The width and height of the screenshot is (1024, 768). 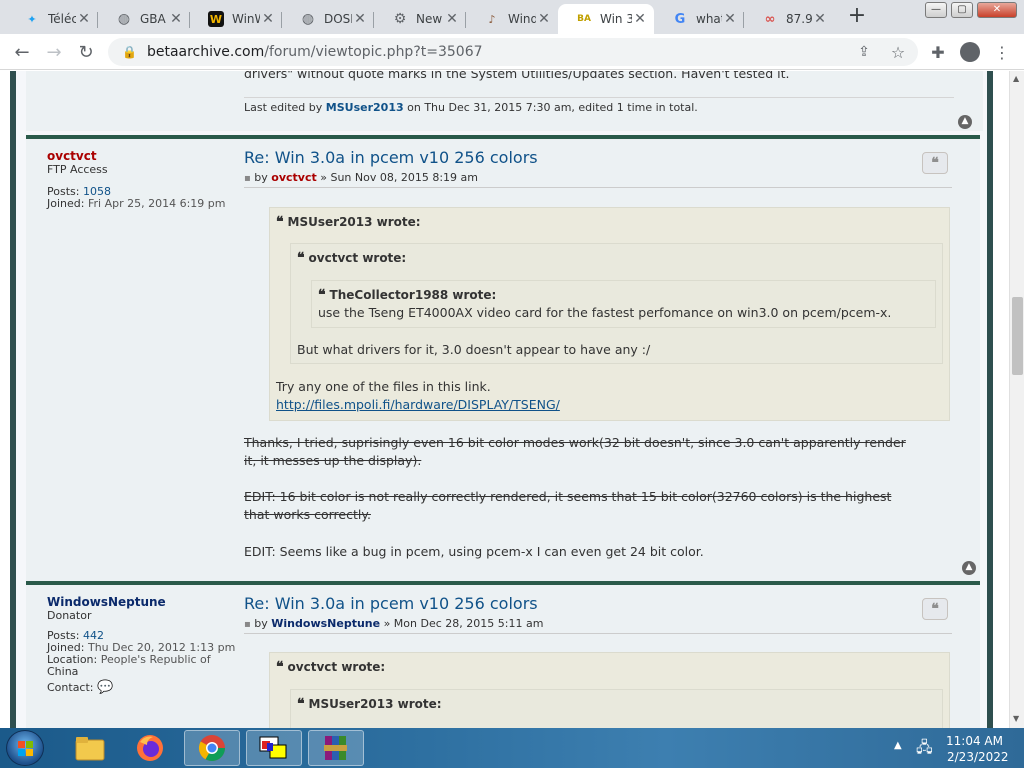 What do you see at coordinates (86, 52) in the screenshot?
I see `reload-icon: ↻` at bounding box center [86, 52].